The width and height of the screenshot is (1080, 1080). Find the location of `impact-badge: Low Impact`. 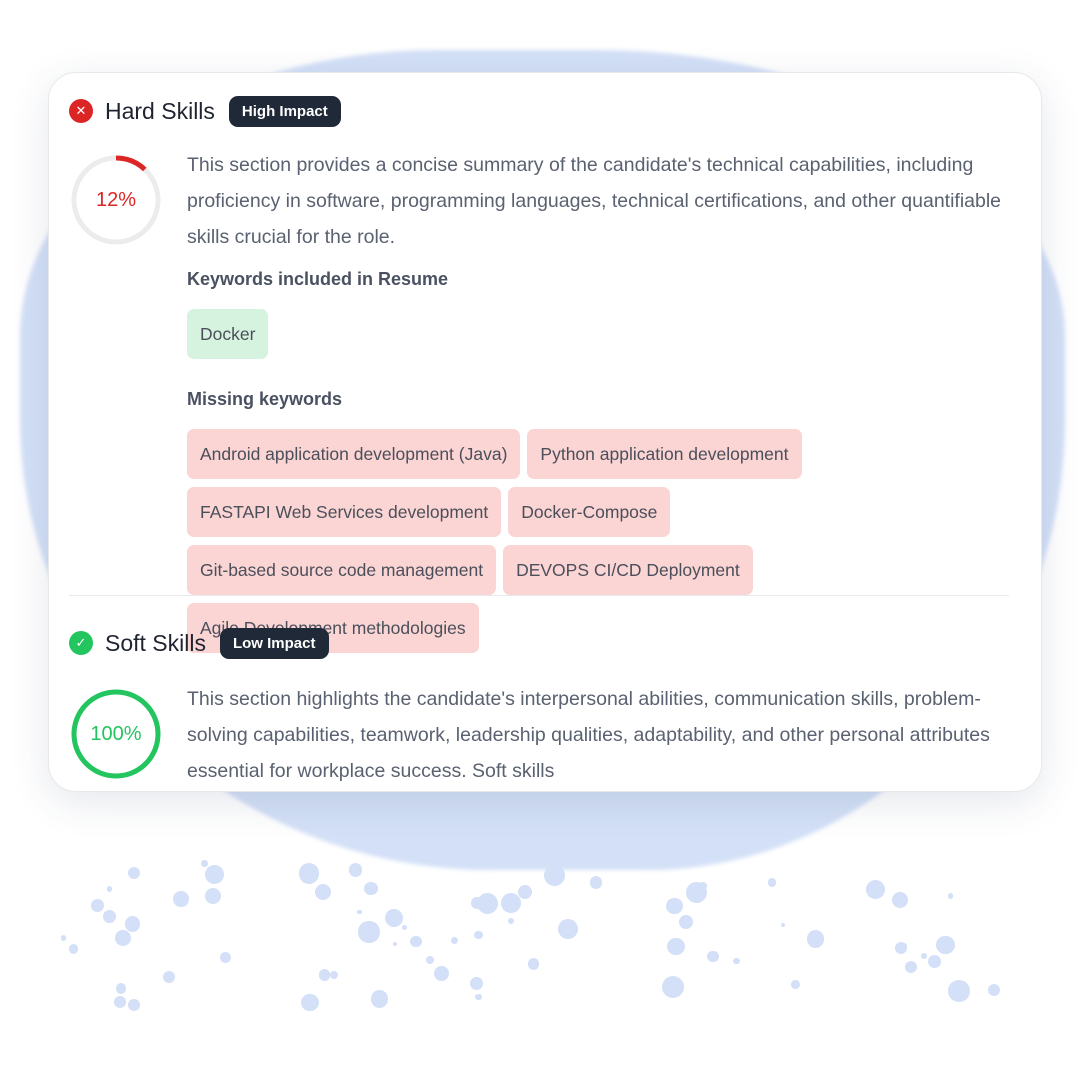

impact-badge: Low Impact is located at coordinates (274, 643).